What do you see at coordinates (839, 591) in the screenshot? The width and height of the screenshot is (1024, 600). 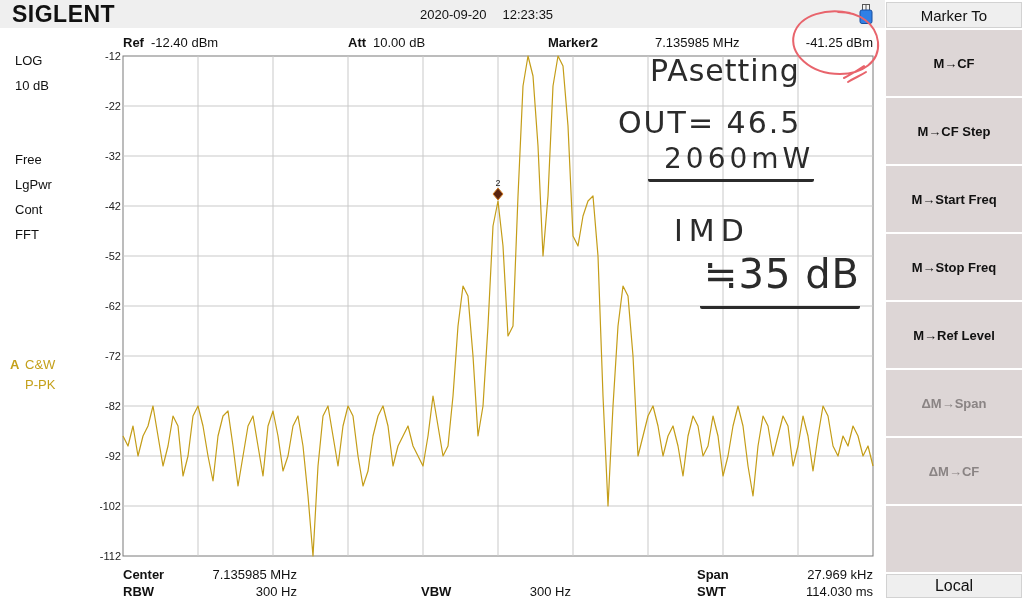 I see `sweep-value: 114.030 ms` at bounding box center [839, 591].